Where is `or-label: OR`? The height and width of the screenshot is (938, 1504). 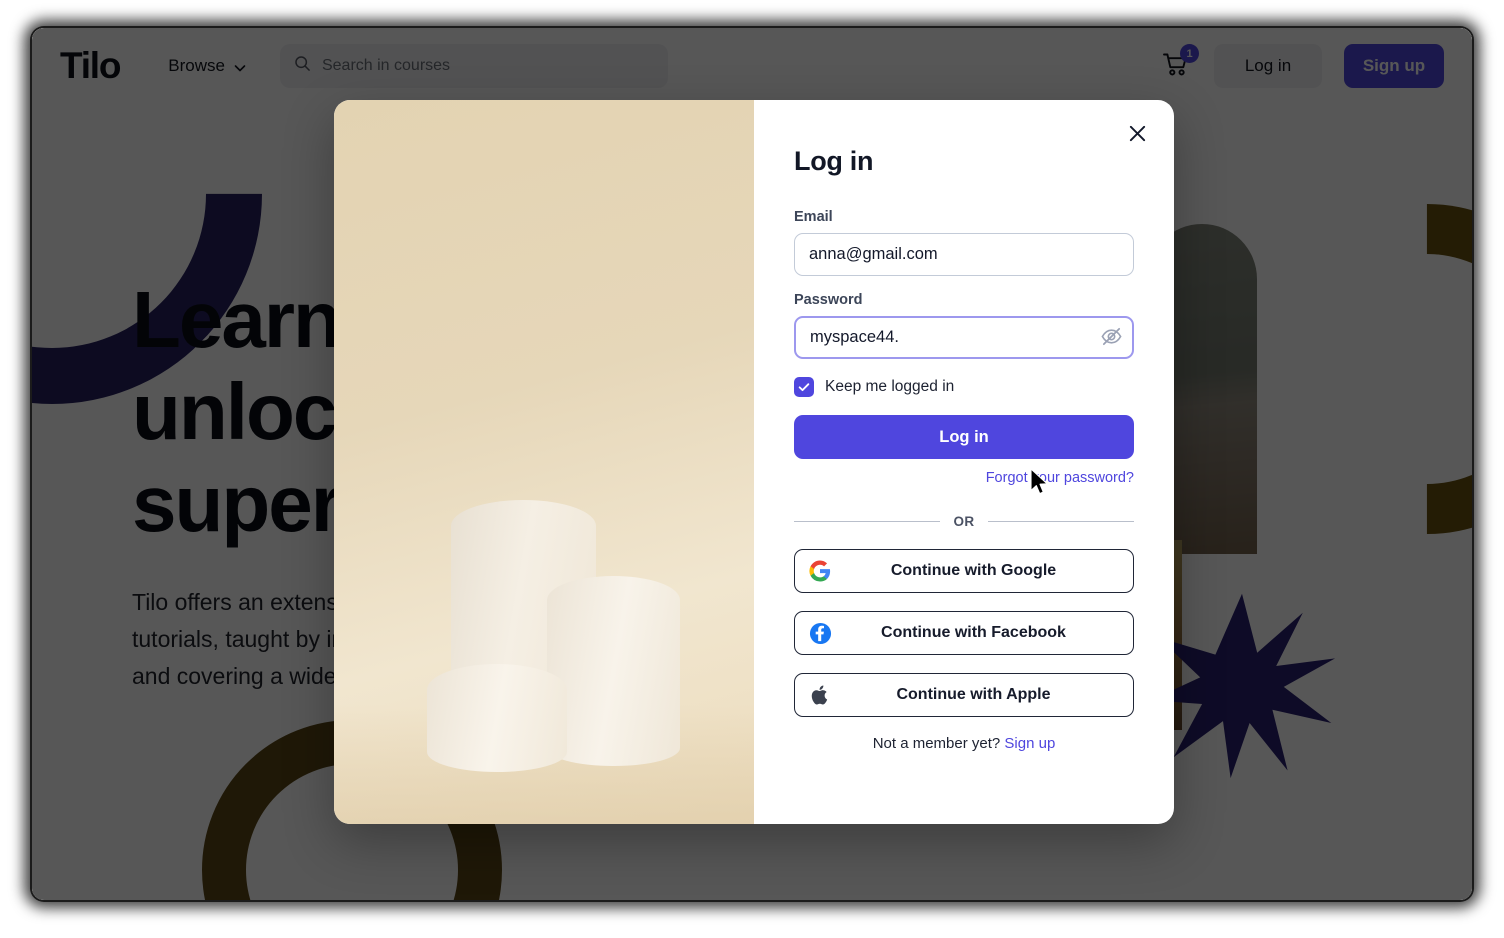 or-label: OR is located at coordinates (964, 521).